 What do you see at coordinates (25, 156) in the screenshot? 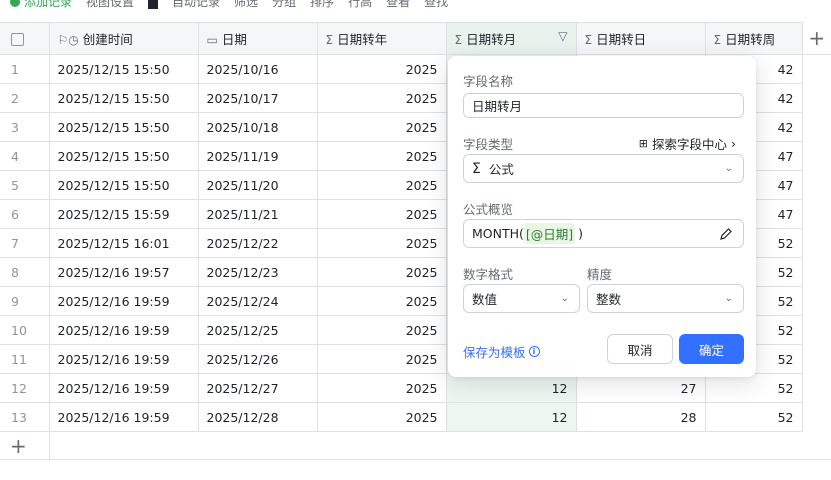
I see `cell-idx: 4` at bounding box center [25, 156].